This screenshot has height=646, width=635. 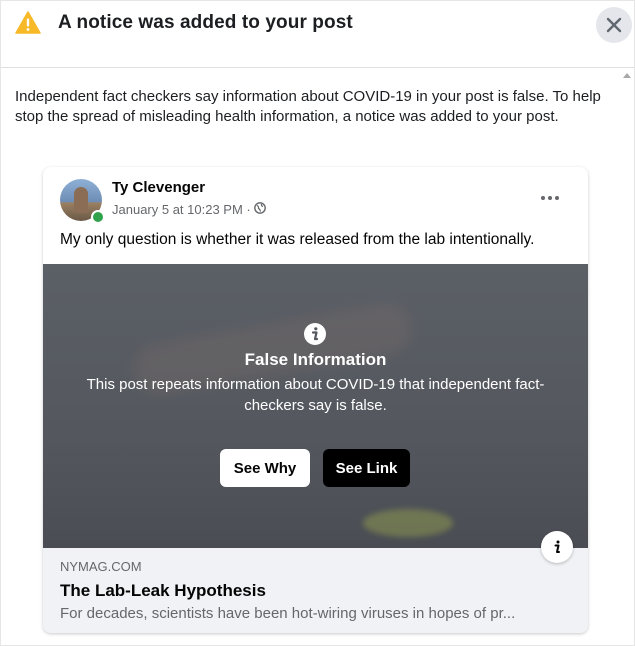 I want to click on link-info-button, so click(x=557, y=547).